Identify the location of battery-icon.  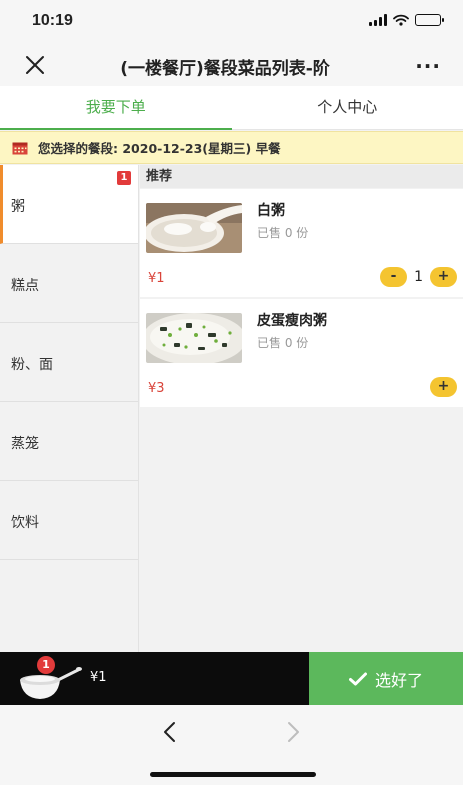
(429, 20).